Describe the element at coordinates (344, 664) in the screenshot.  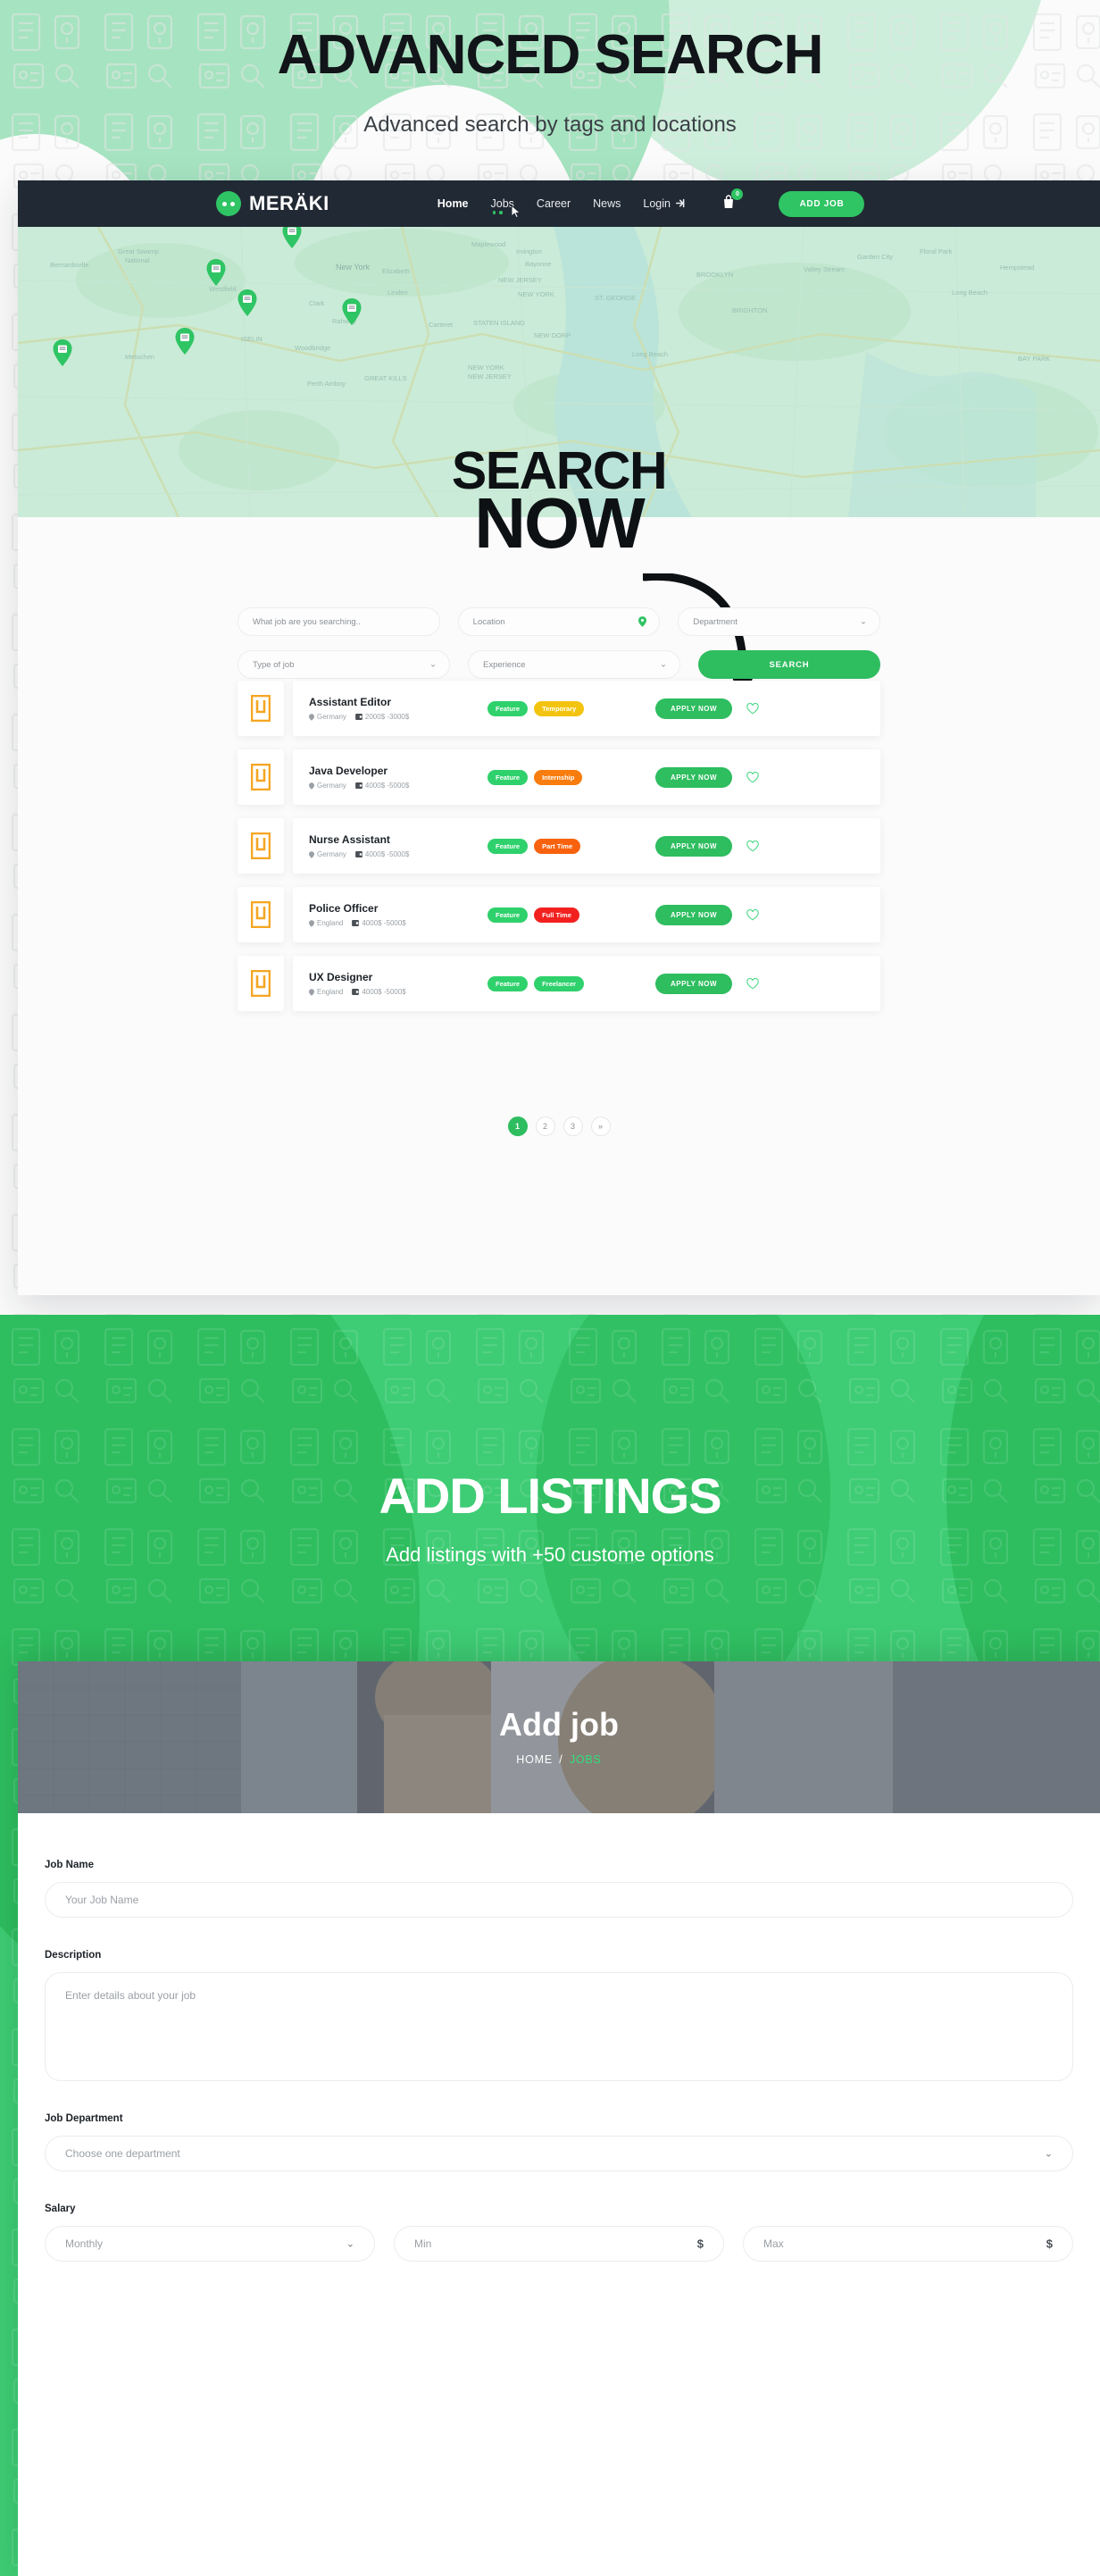
I see `search-jobtype-select: Type of job ⌄` at that location.